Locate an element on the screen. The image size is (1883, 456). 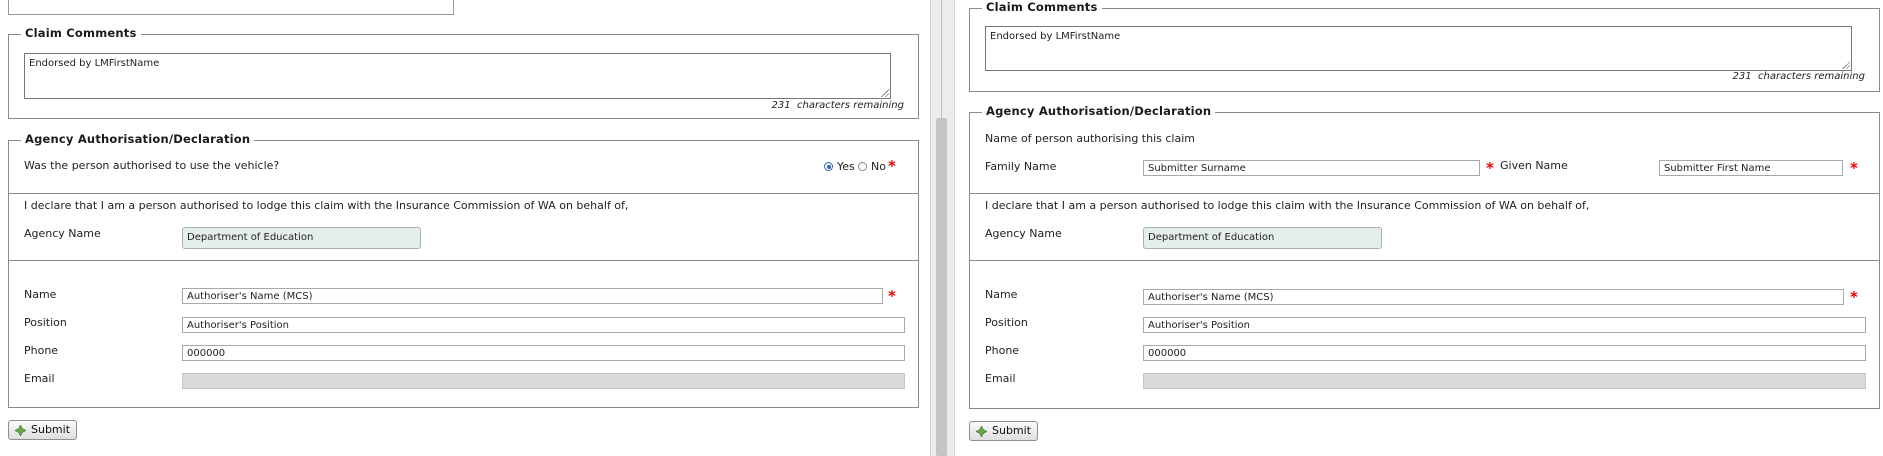
previous-section-box-bottom is located at coordinates (231, 7).